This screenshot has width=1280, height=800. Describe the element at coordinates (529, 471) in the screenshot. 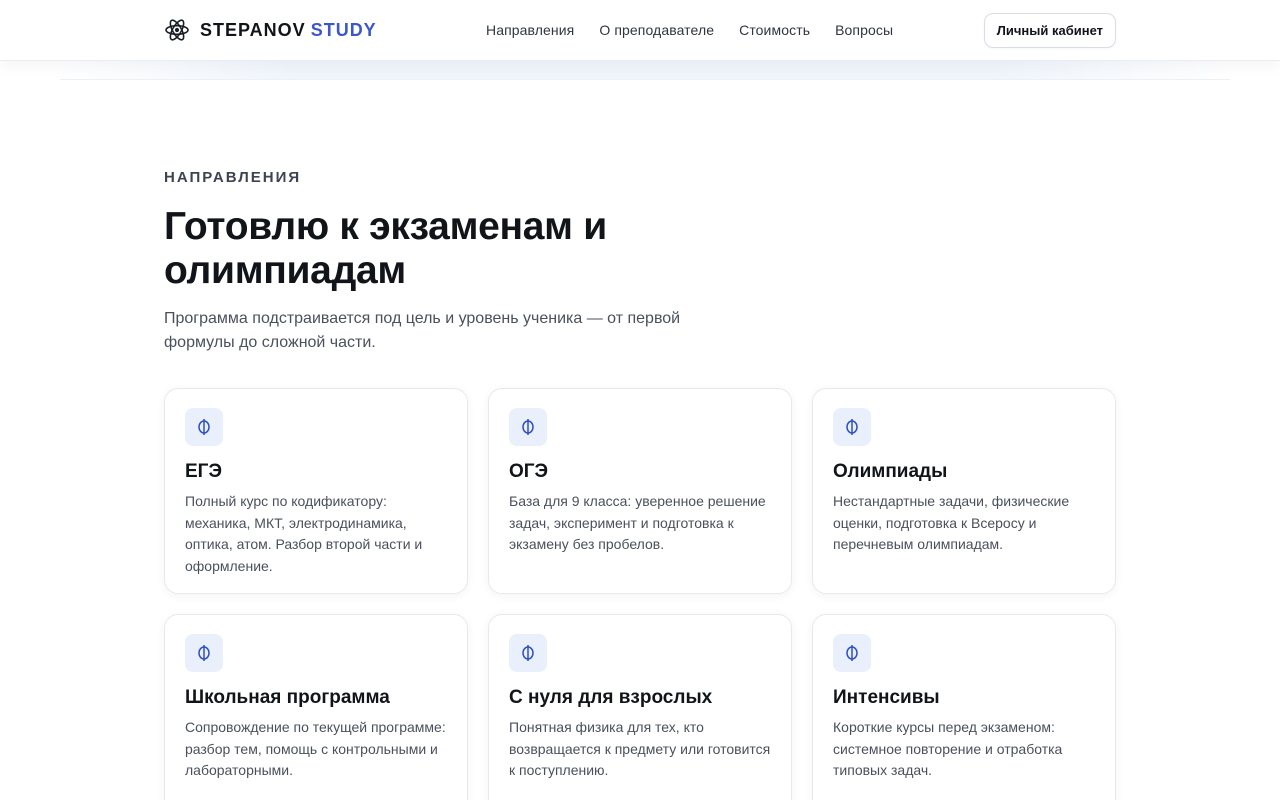

I see `card-title: ОГЭ` at that location.